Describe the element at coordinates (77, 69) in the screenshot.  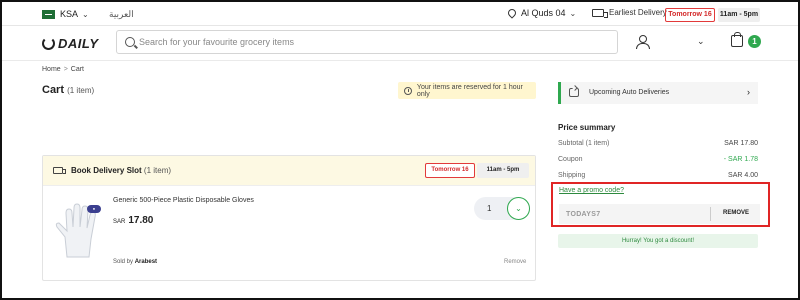
I see `breadcrumb-current: Cart` at that location.